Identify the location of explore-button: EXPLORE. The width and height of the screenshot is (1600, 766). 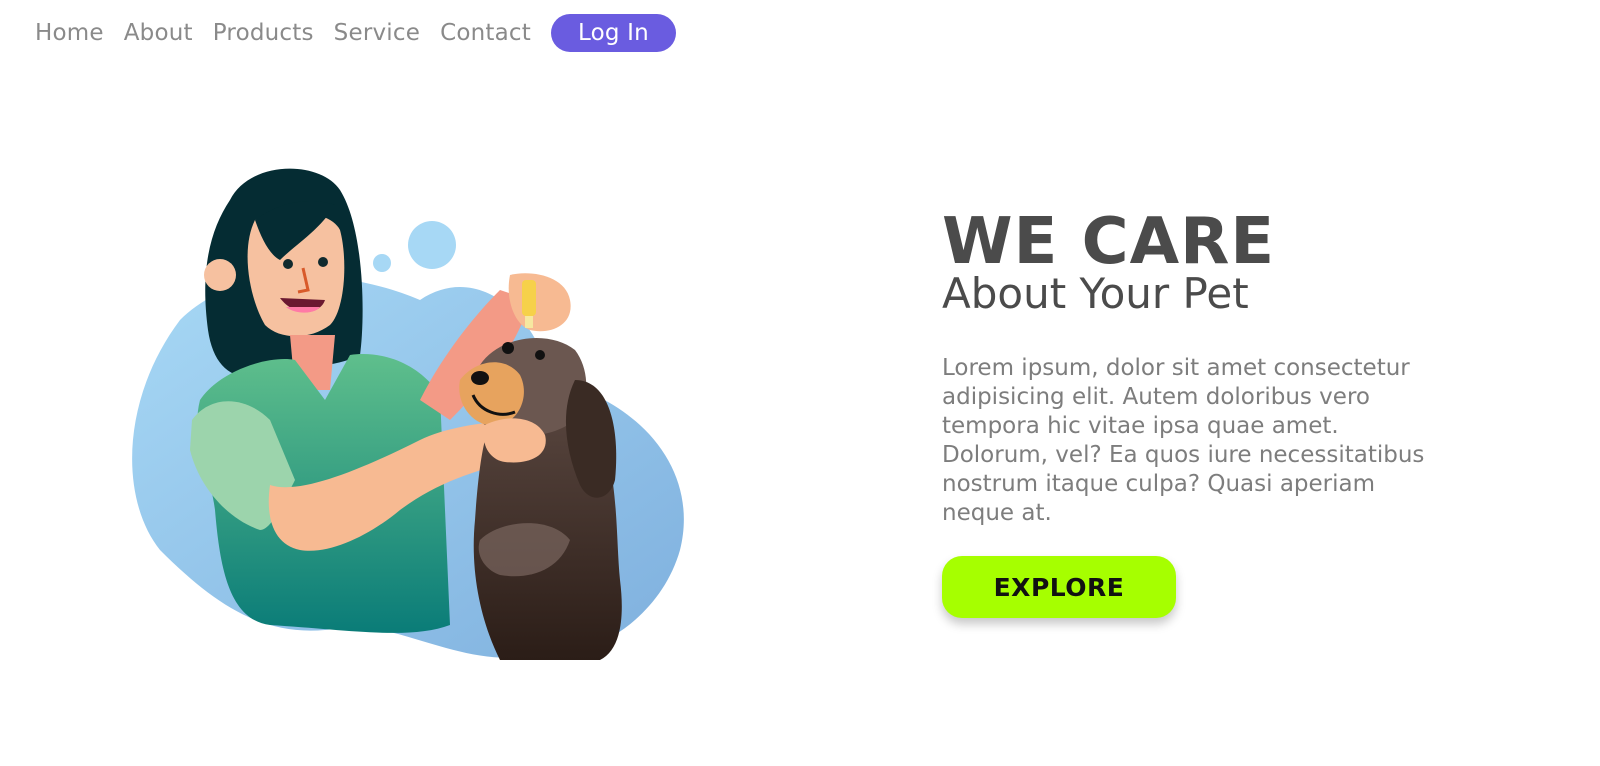
(1059, 587).